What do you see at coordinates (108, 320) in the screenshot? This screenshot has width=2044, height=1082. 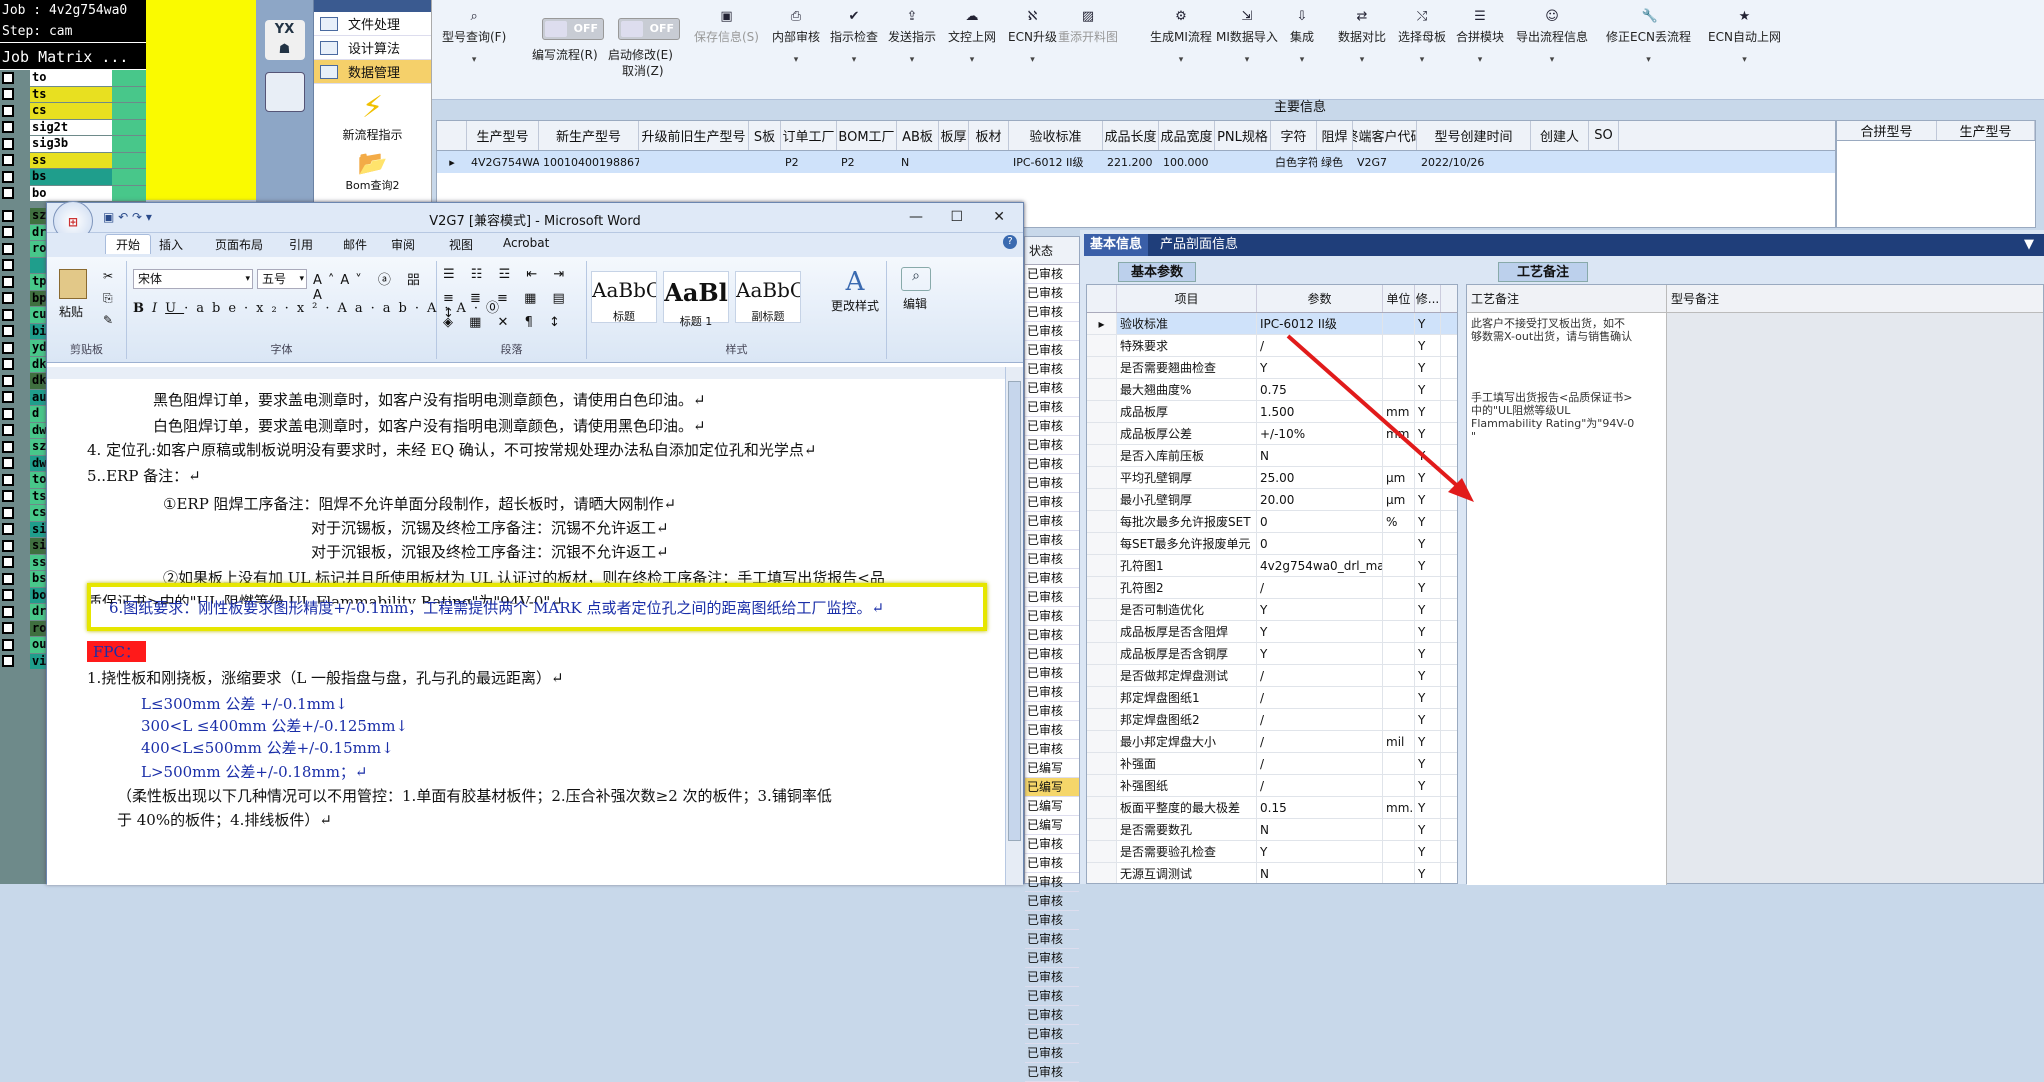 I see `format-painter-icon: ✎` at bounding box center [108, 320].